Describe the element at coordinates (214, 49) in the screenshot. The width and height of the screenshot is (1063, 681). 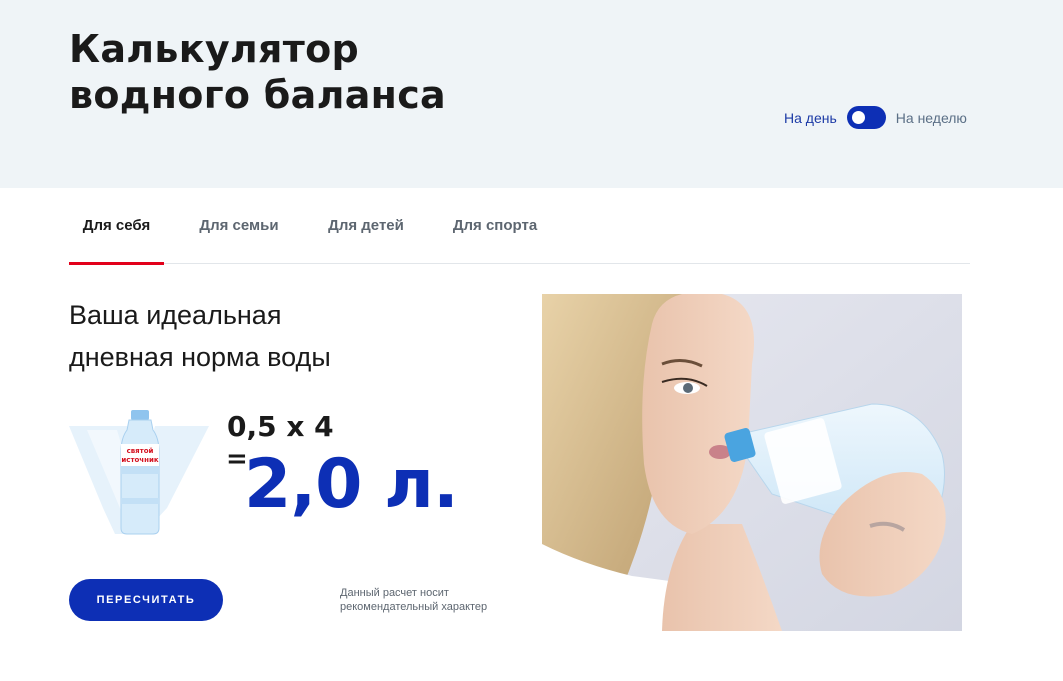
I see `page-title-line-1: Калькулятор` at that location.